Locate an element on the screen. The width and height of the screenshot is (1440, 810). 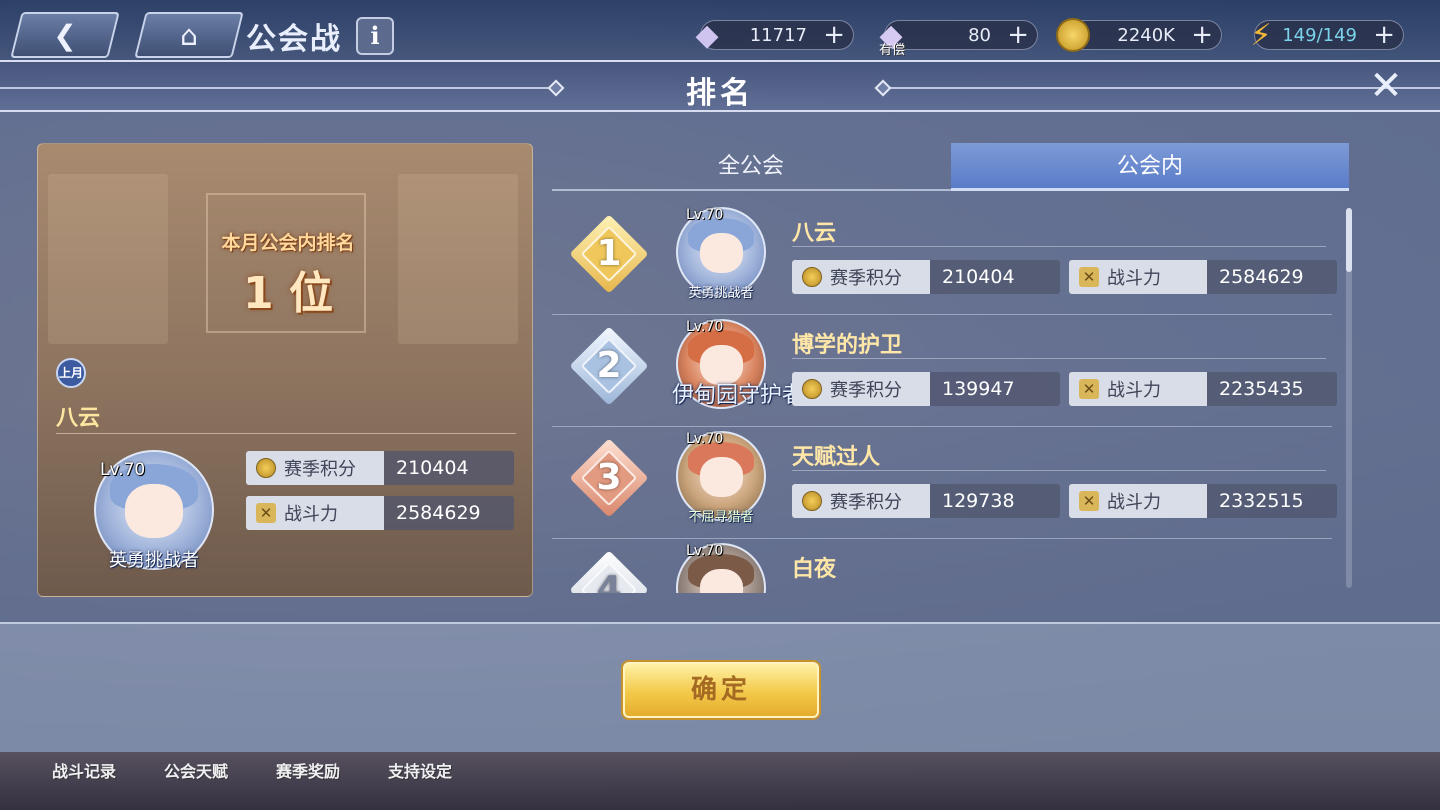
my-score-stat: 赛季积分 210404 is located at coordinates (380, 468).